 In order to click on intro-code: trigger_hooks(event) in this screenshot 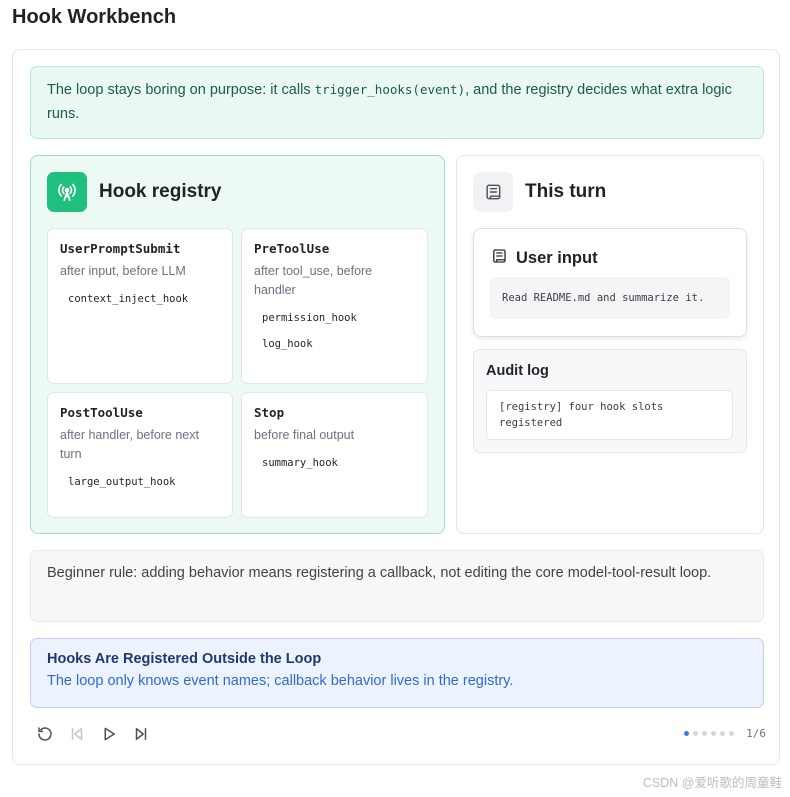, I will do `click(390, 89)`.